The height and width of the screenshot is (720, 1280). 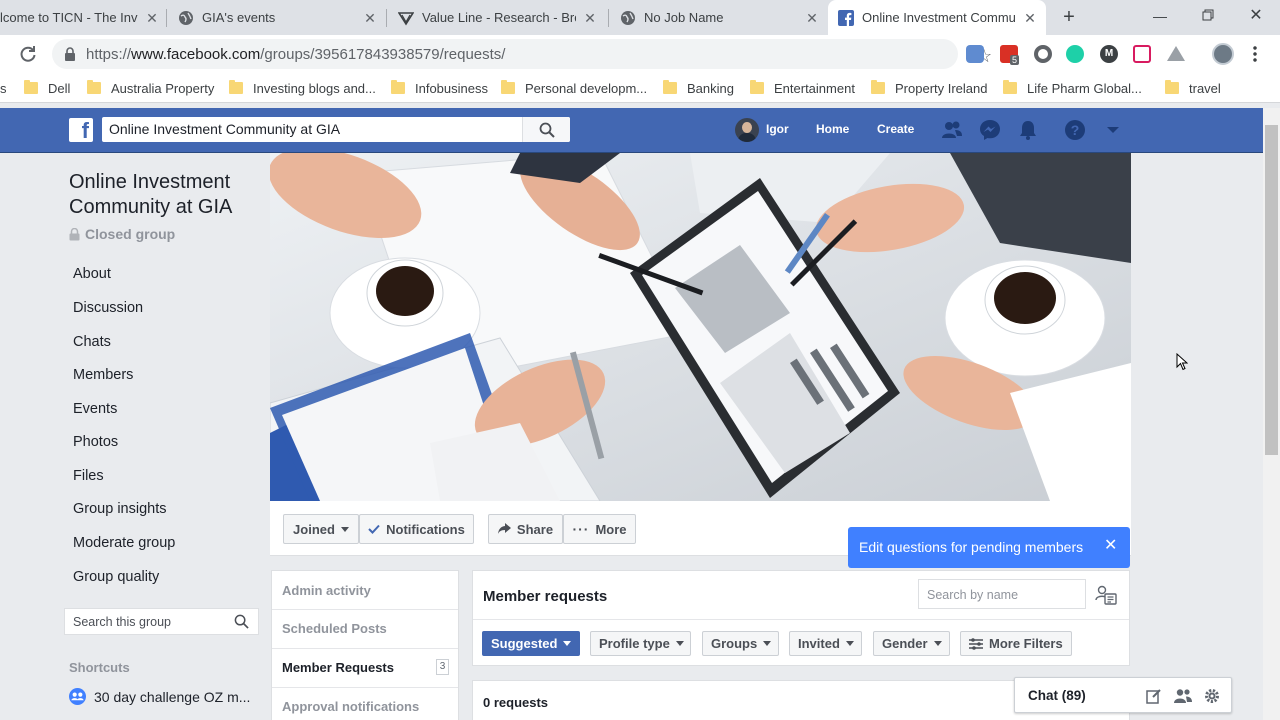 What do you see at coordinates (599, 529) in the screenshot?
I see `more-button: ··· More` at bounding box center [599, 529].